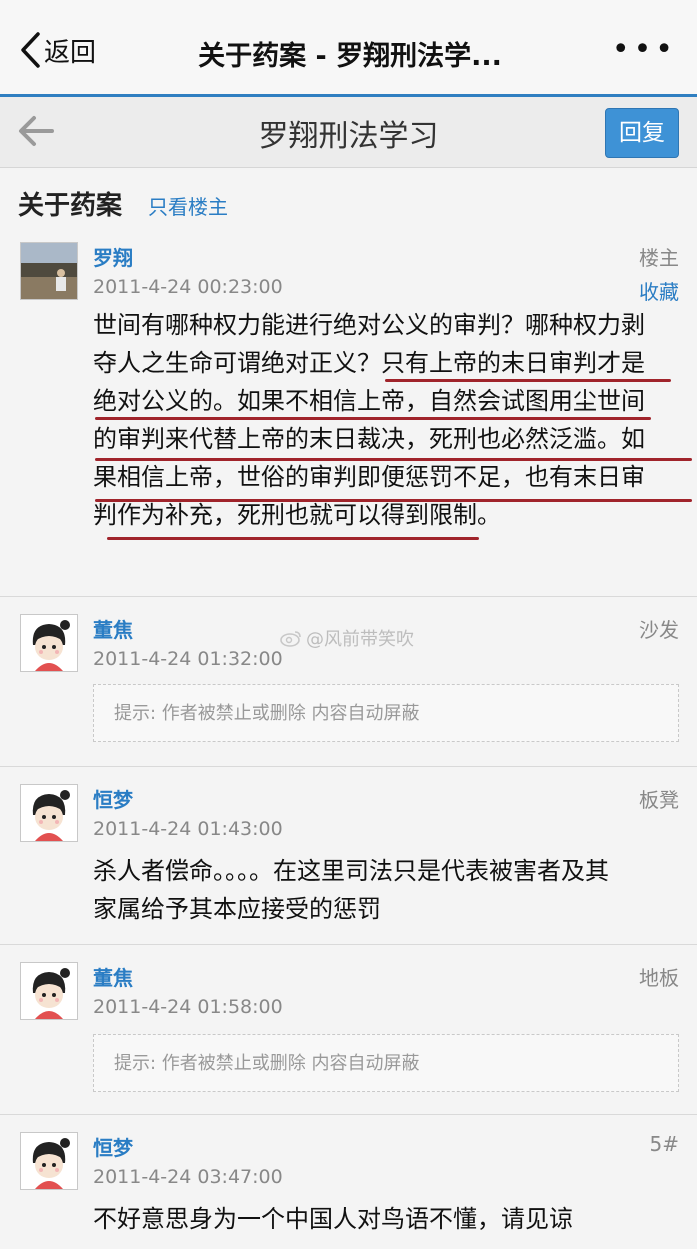 This screenshot has width=697, height=1249. Describe the element at coordinates (664, 1144) in the screenshot. I see `floor-label: 5#` at that location.